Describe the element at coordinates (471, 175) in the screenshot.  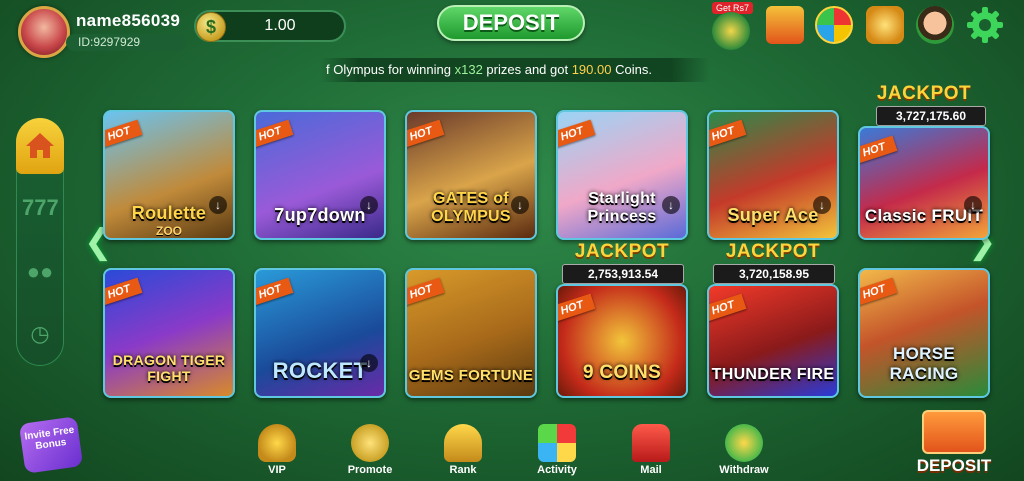
I see `game-card-gates-of-olympus: HOT GATES of OLYMPUS ↓` at that location.